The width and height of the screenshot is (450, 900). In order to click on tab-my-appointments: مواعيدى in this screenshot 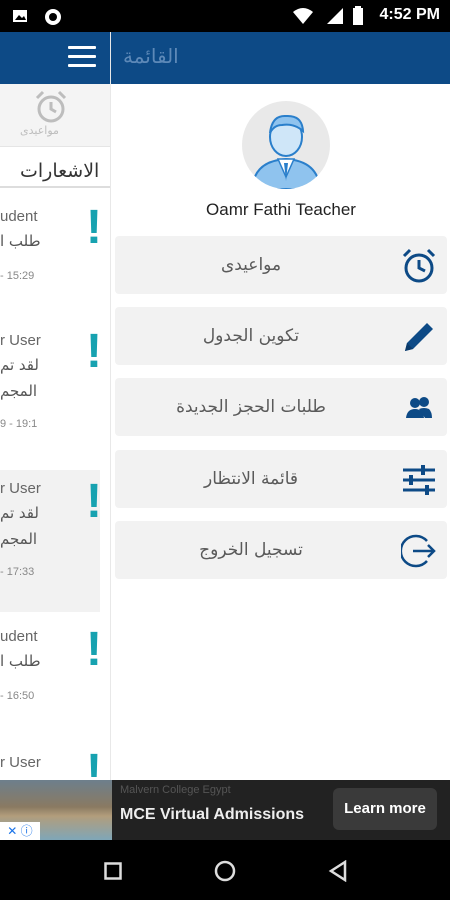, I will do `click(55, 115)`.